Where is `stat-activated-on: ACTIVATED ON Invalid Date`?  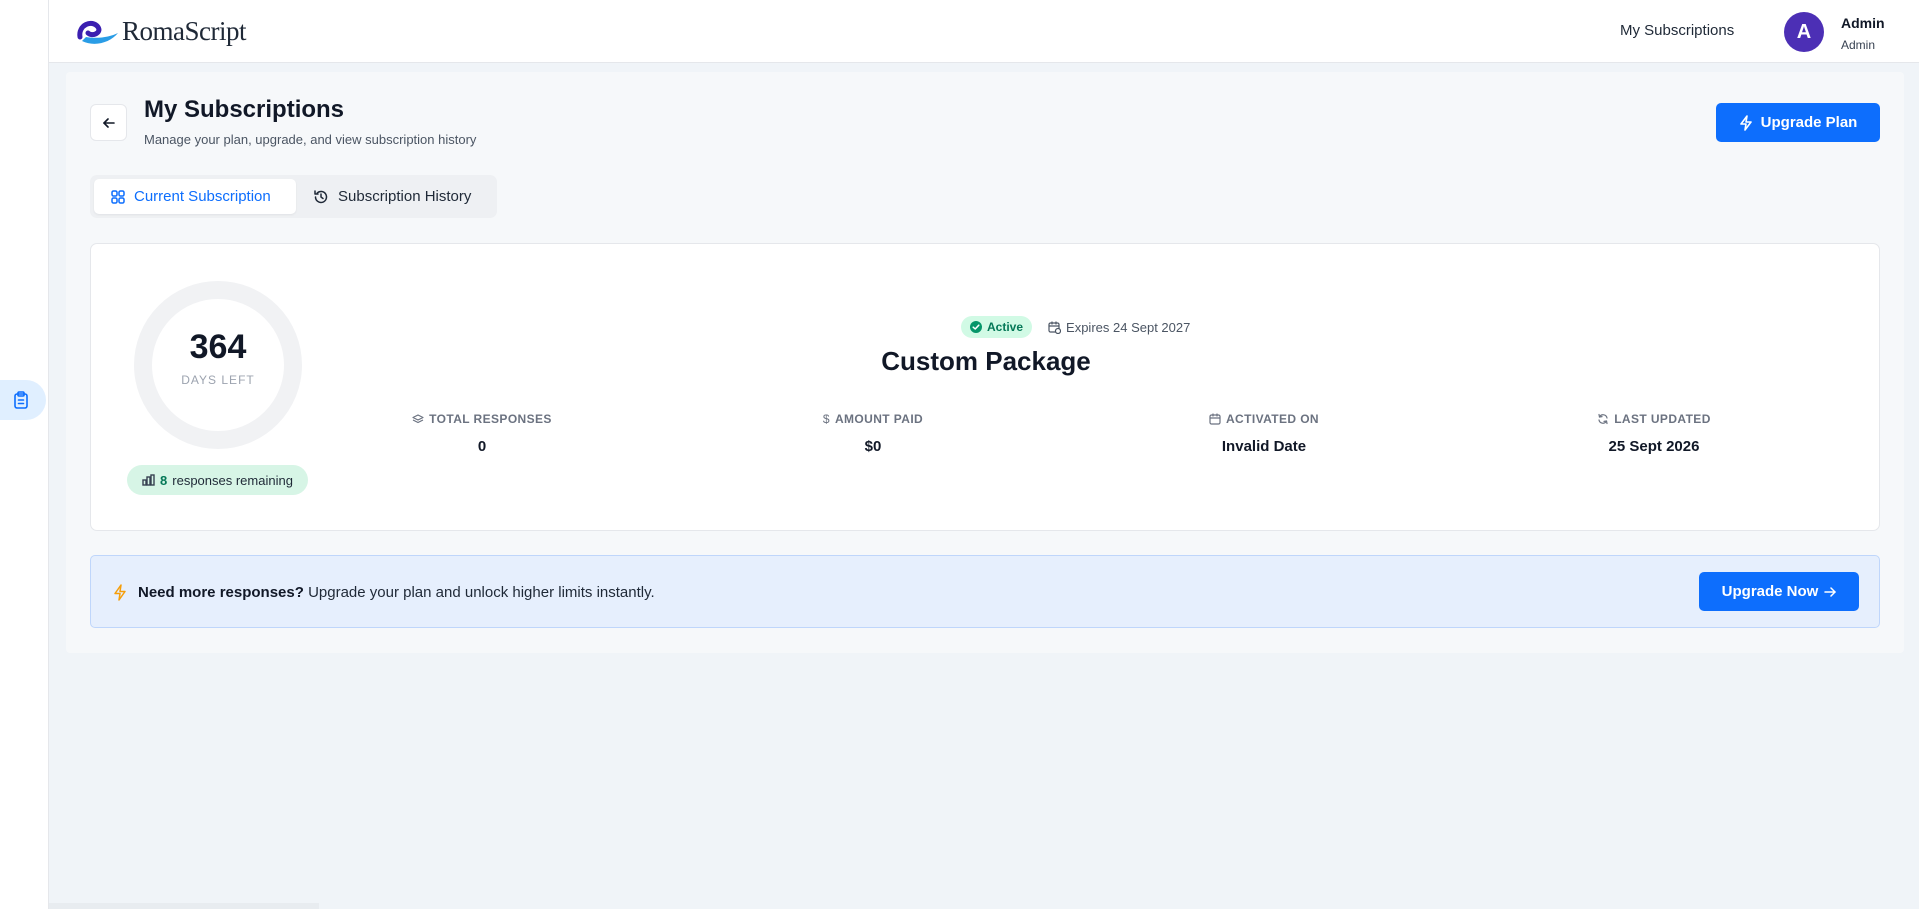 stat-activated-on: ACTIVATED ON Invalid Date is located at coordinates (1264, 433).